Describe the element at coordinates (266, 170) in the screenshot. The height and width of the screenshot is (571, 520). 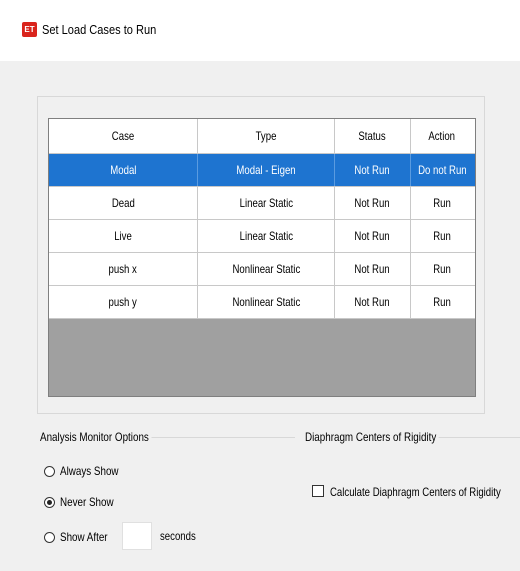
I see `type-cell: Modal - Eigen` at that location.